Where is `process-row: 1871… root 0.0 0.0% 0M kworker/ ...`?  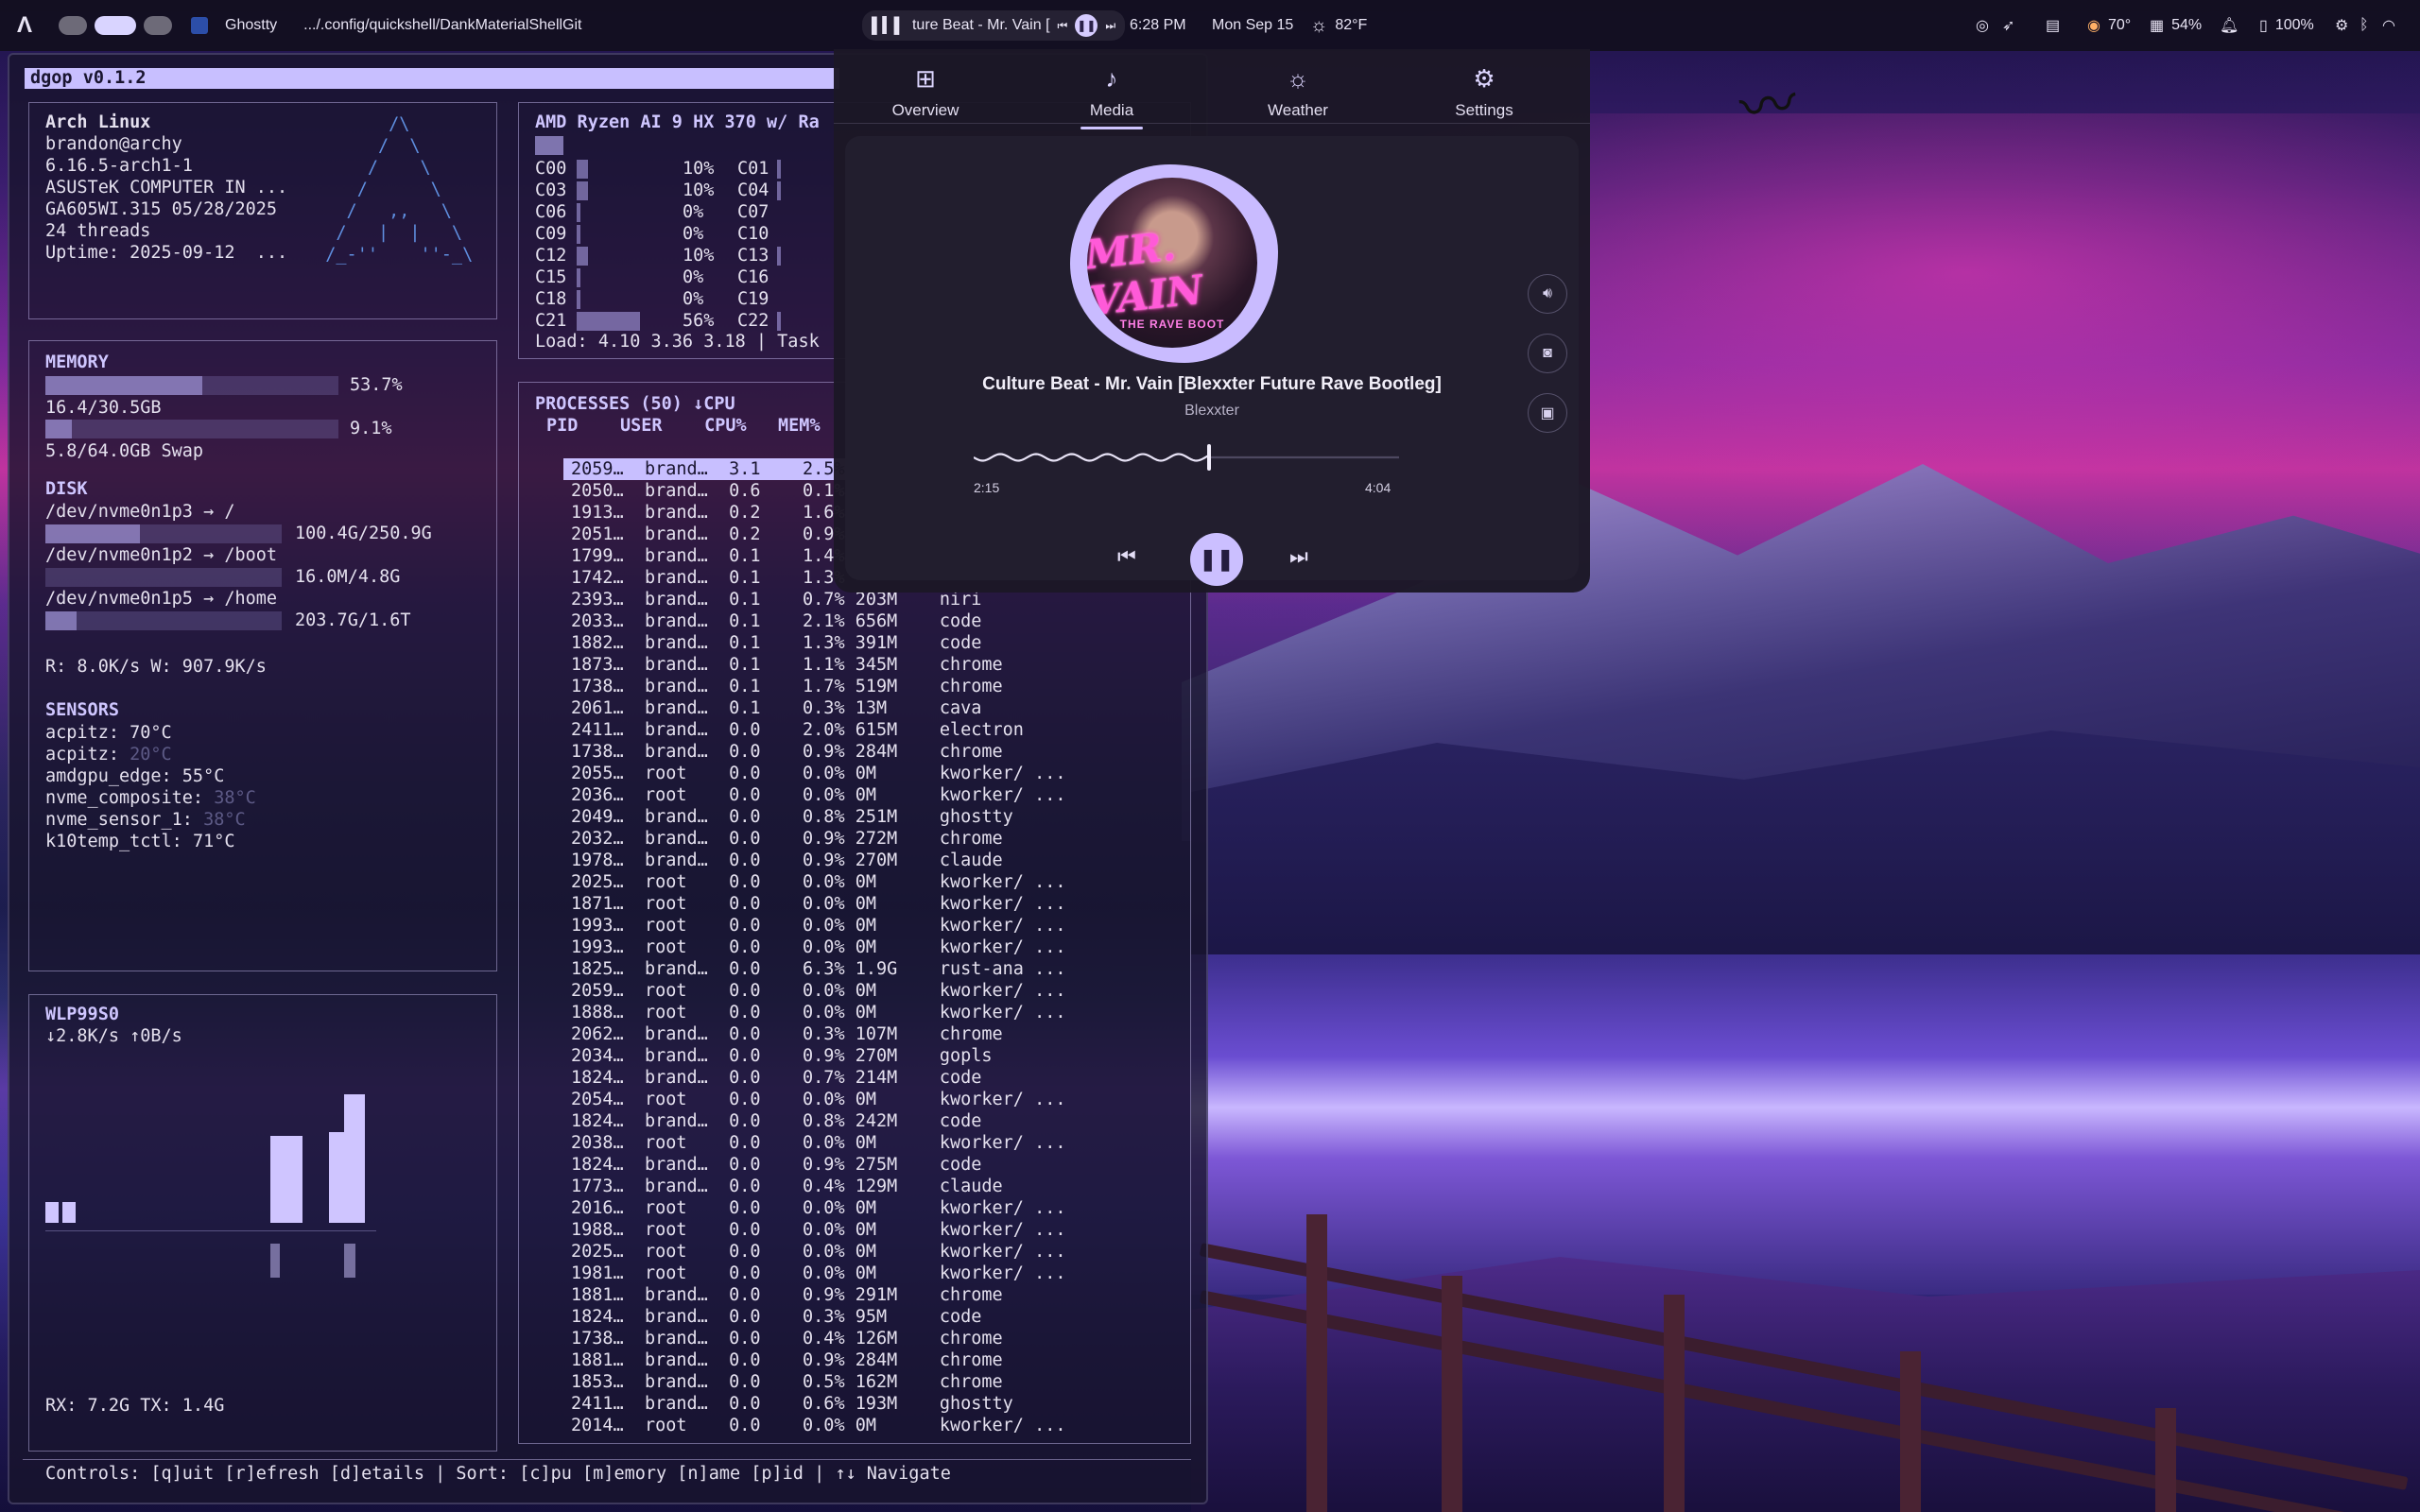
process-row: 1871… root 0.0 0.0% 0M kworker/ ... is located at coordinates (814, 904).